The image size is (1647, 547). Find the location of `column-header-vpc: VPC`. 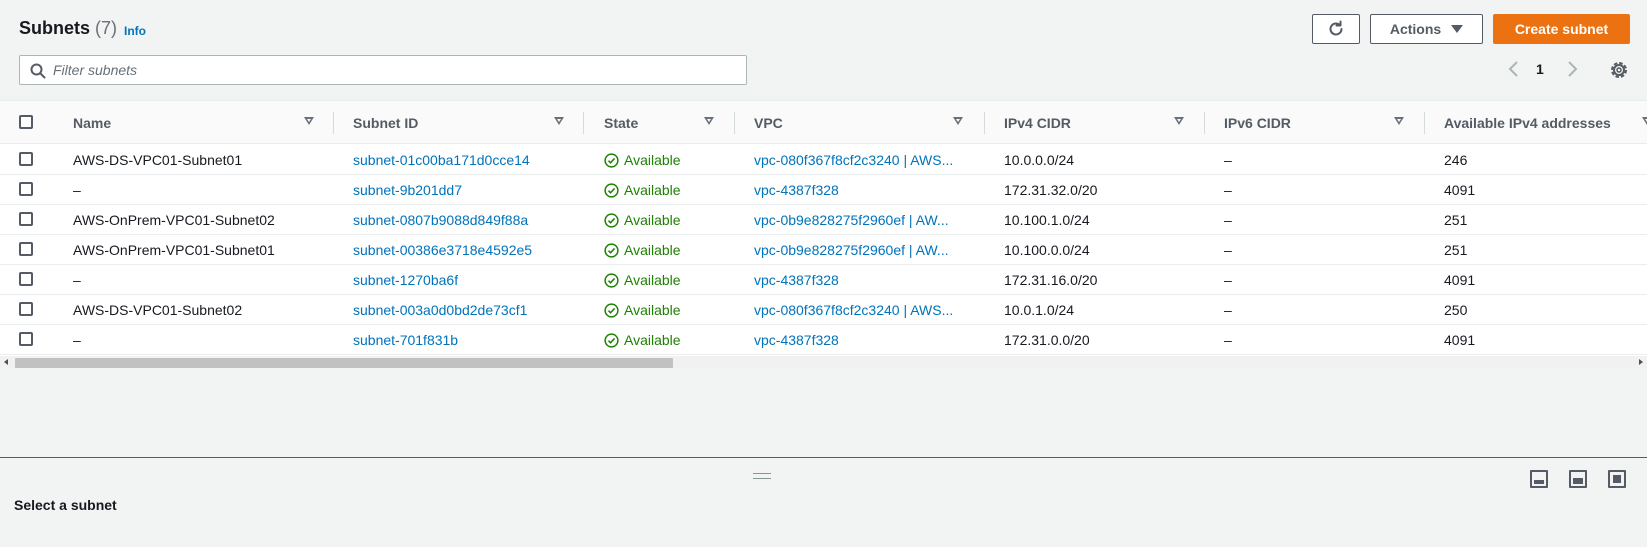

column-header-vpc: VPC is located at coordinates (864, 122).